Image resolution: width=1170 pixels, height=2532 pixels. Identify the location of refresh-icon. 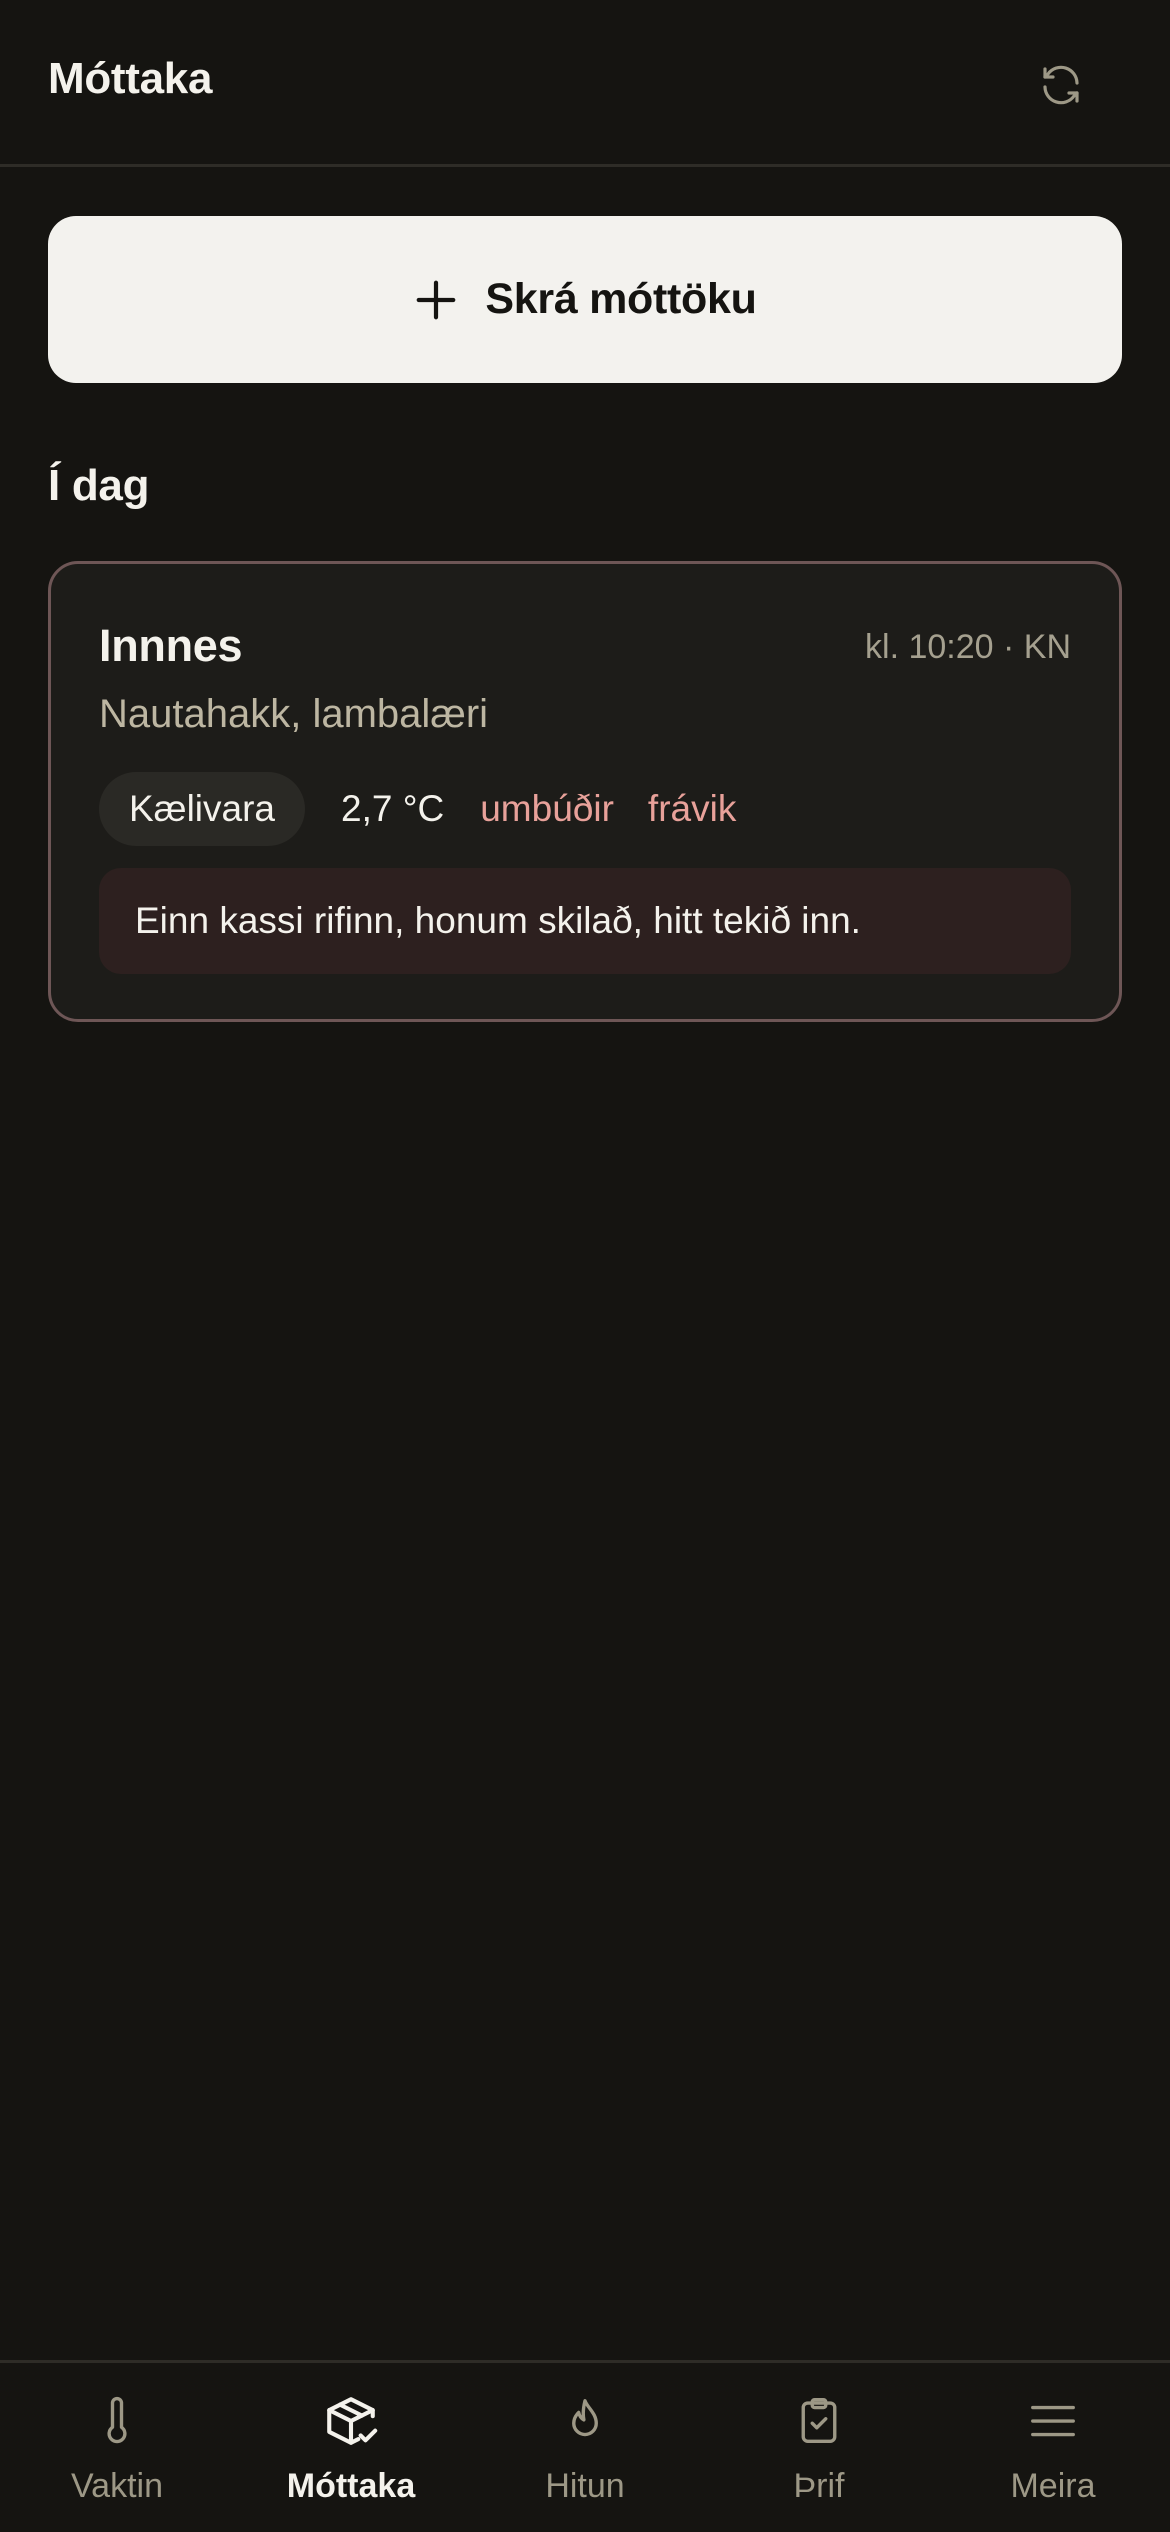
(1061, 85).